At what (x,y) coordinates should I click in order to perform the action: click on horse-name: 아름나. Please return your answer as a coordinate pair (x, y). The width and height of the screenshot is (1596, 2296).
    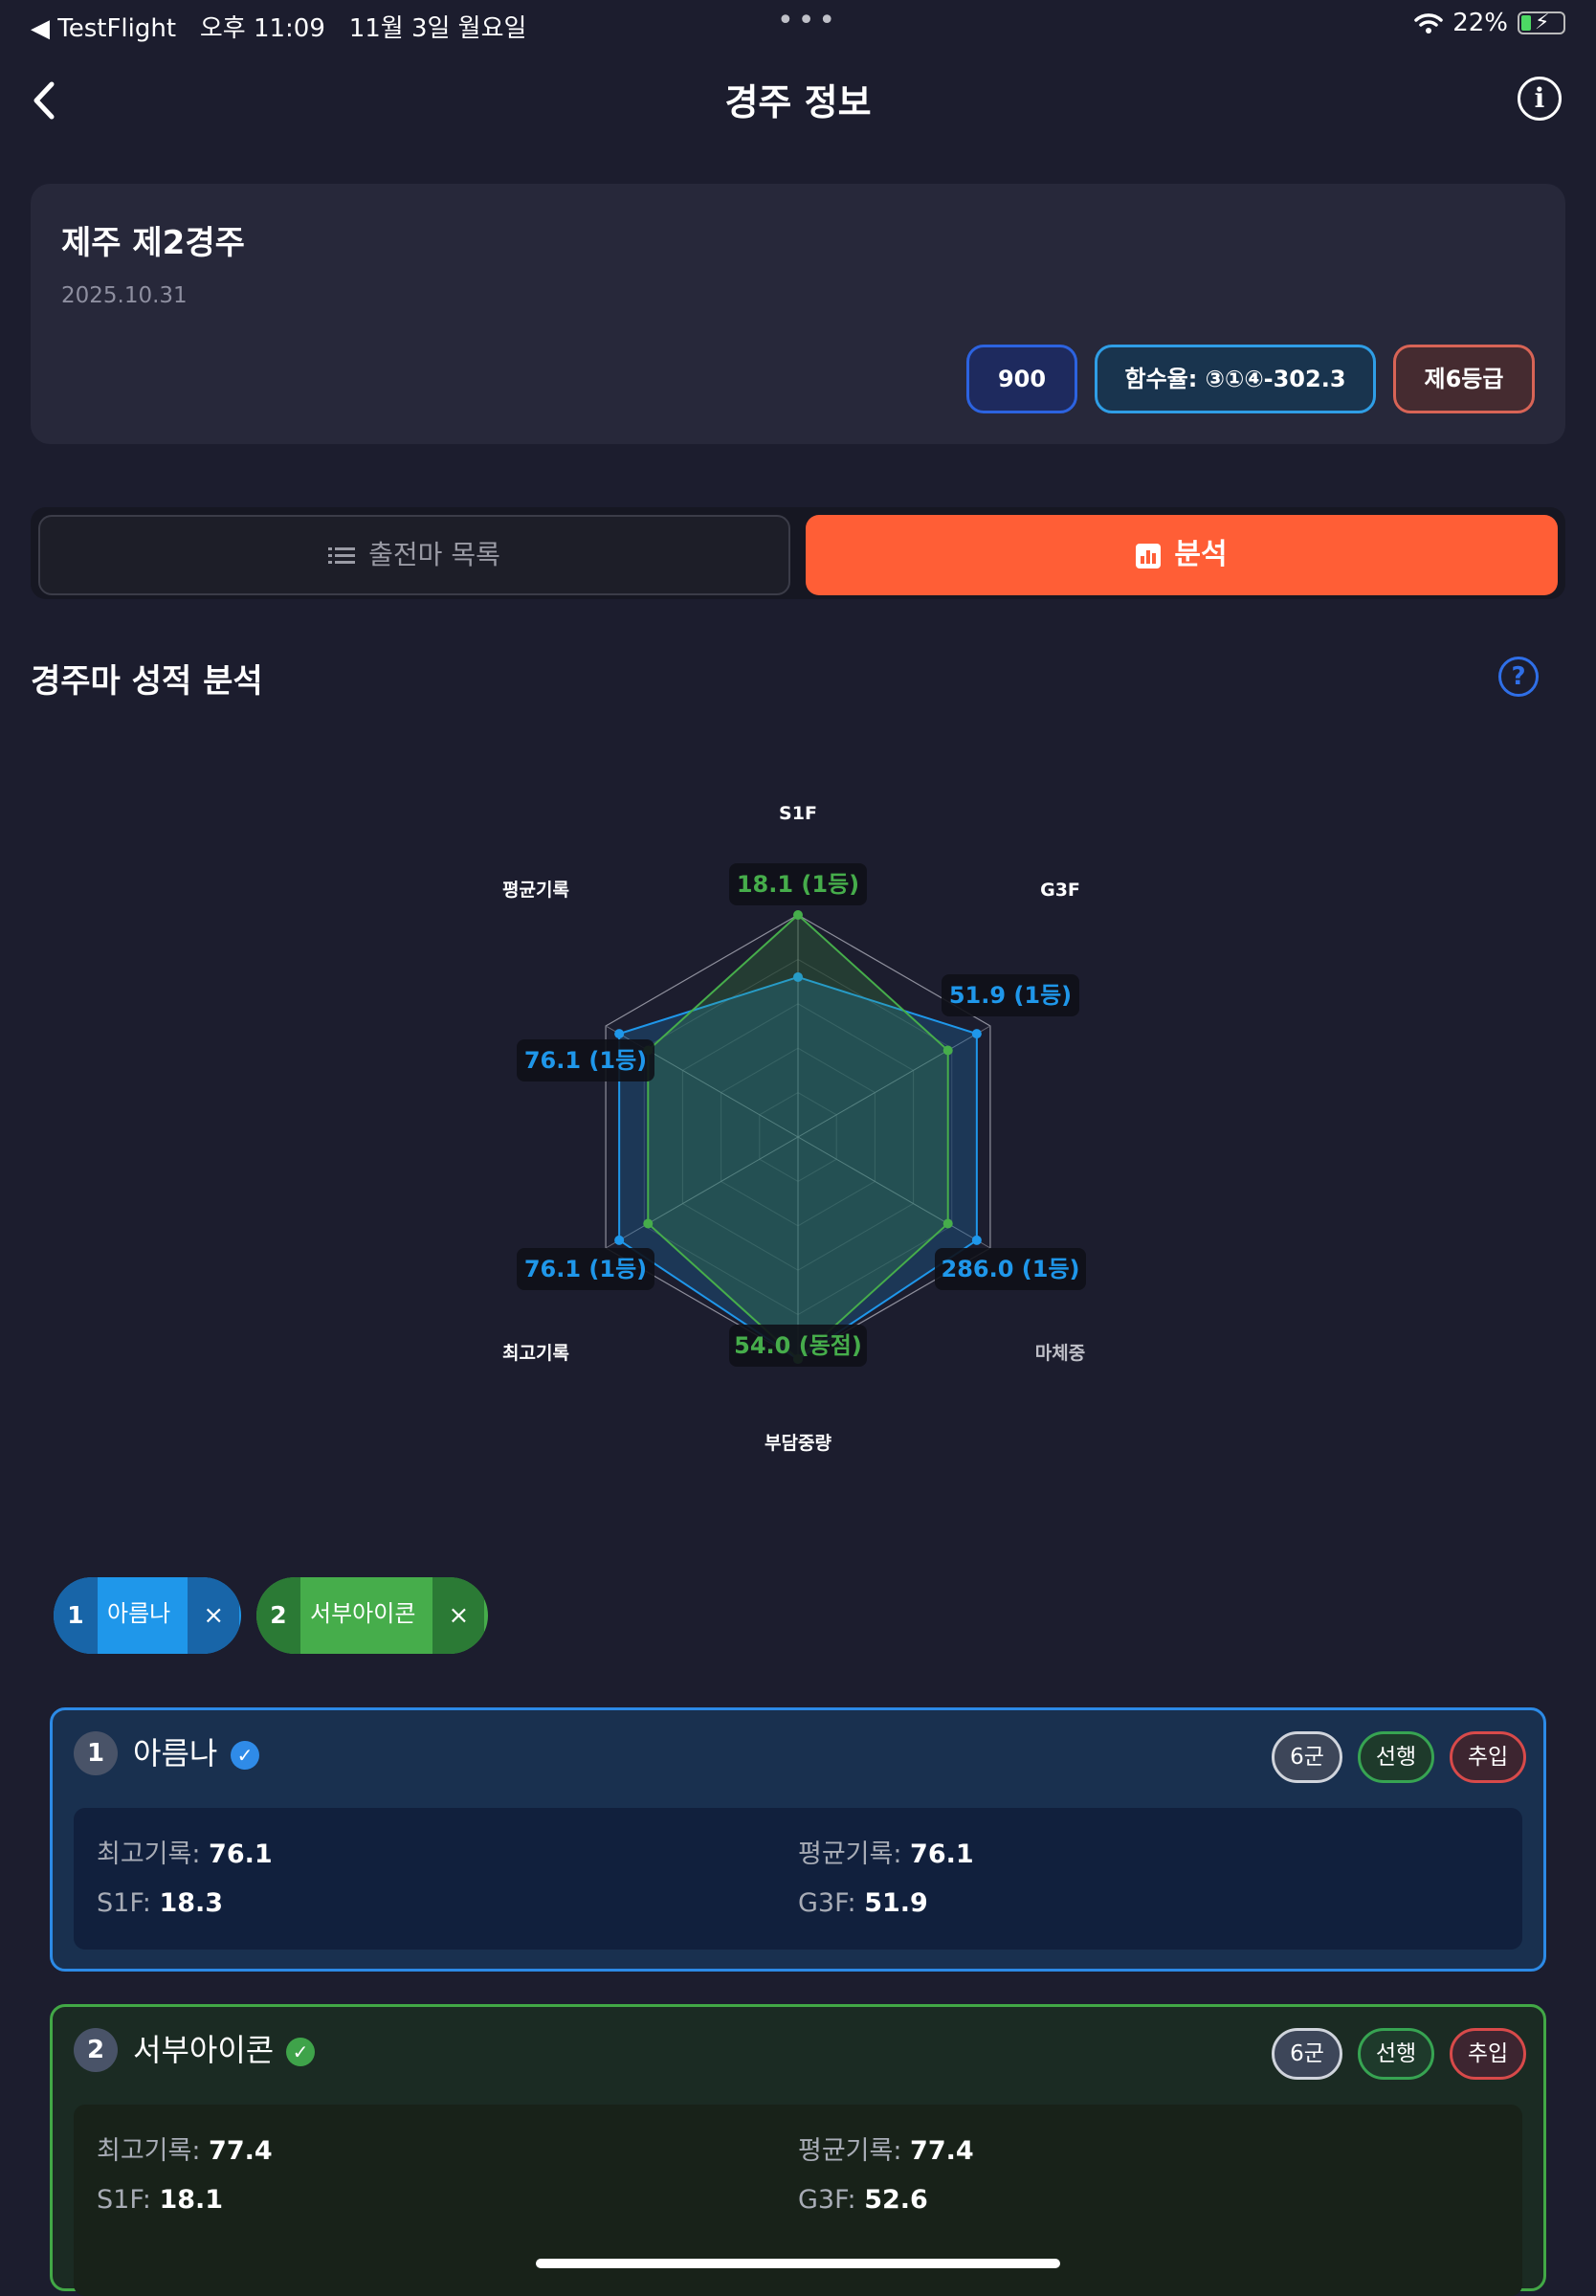
    Looking at the image, I should click on (176, 1753).